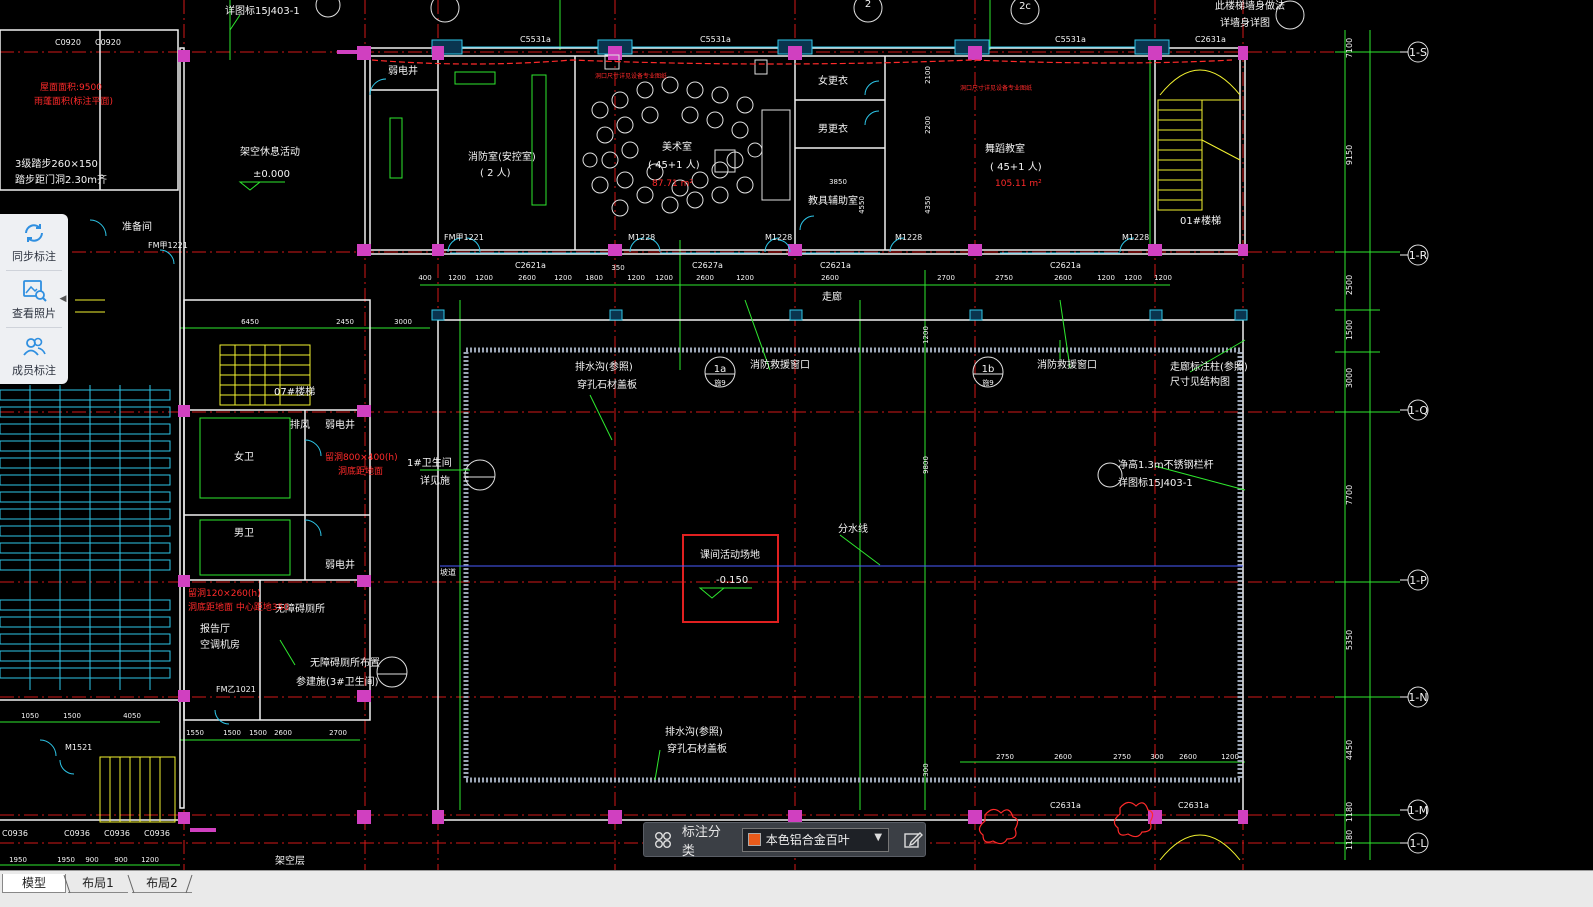 The image size is (1593, 907). Describe the element at coordinates (250, 322) in the screenshot. I see `dimension-text: 6450` at that location.